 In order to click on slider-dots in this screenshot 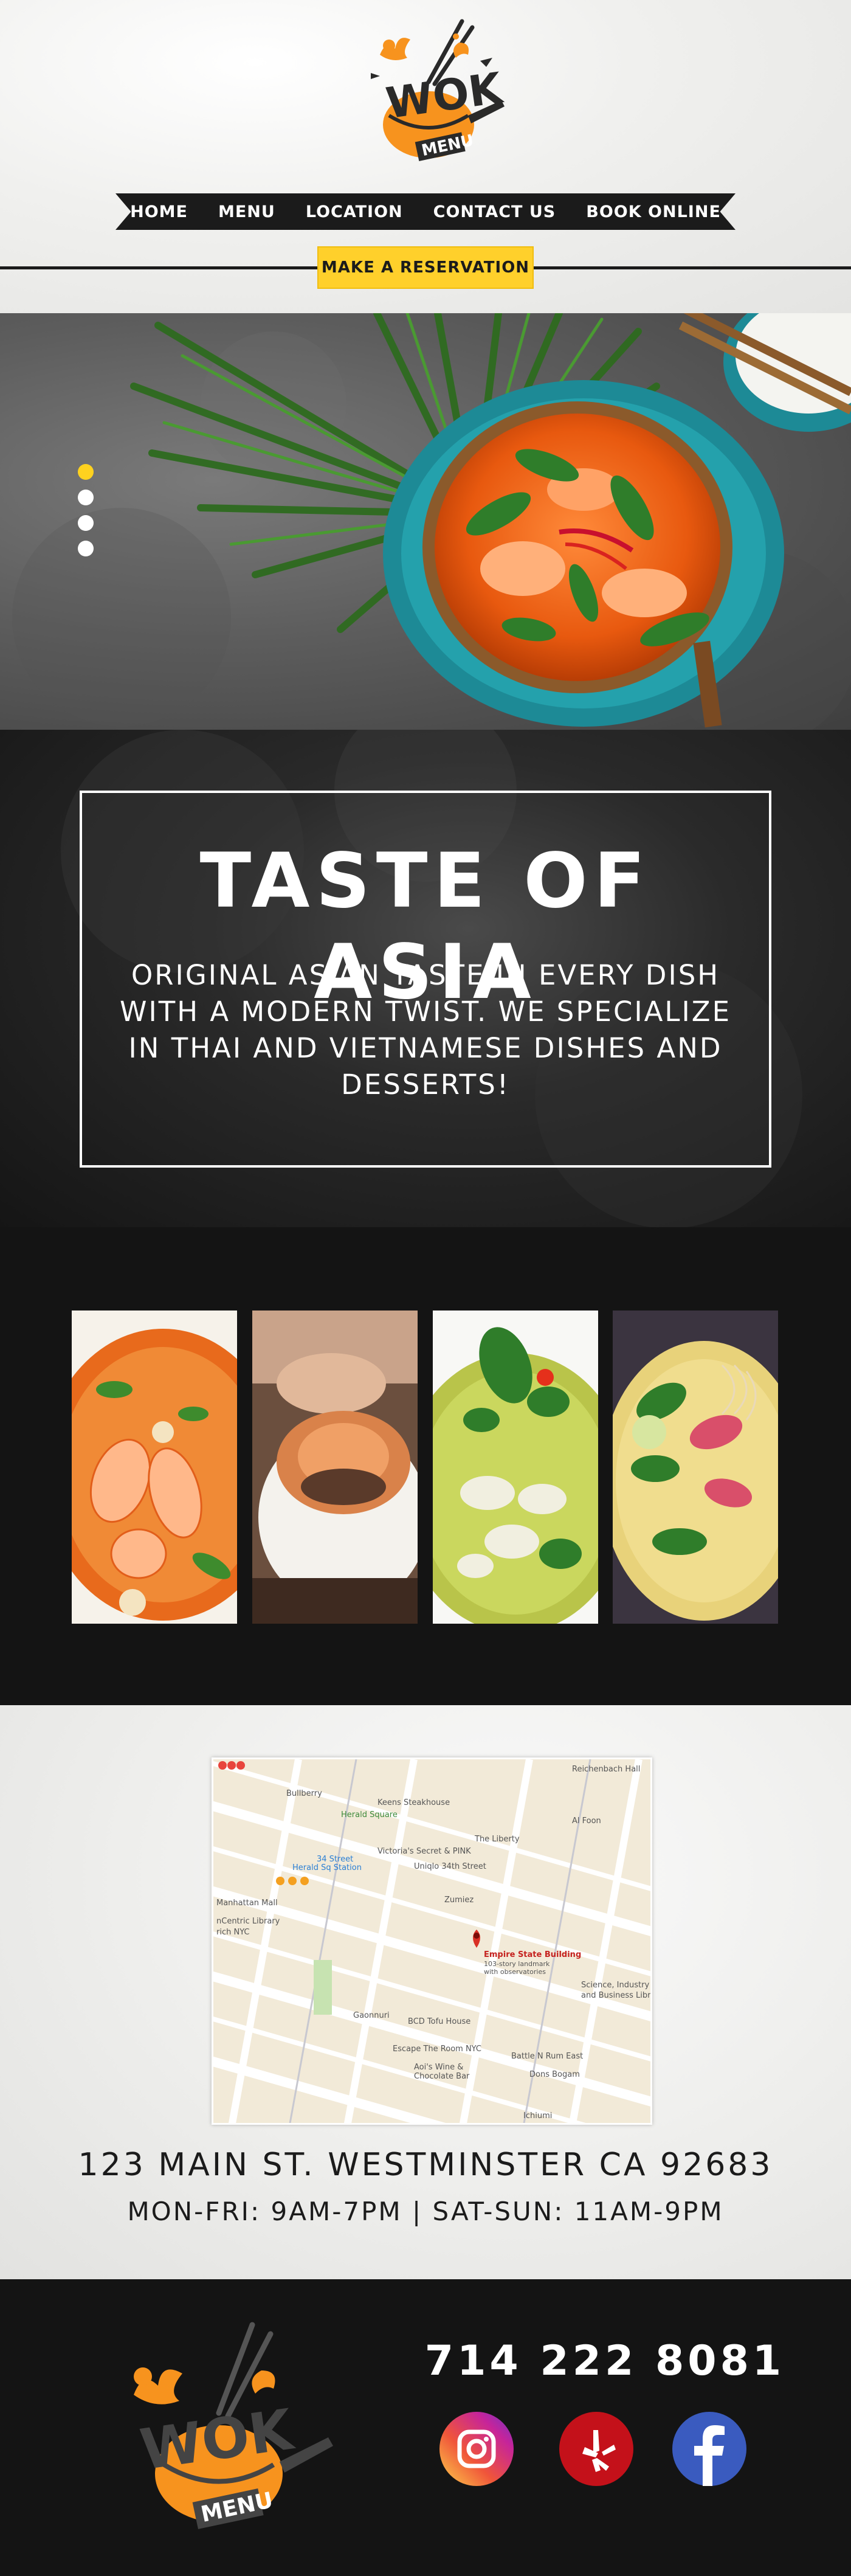, I will do `click(86, 512)`.